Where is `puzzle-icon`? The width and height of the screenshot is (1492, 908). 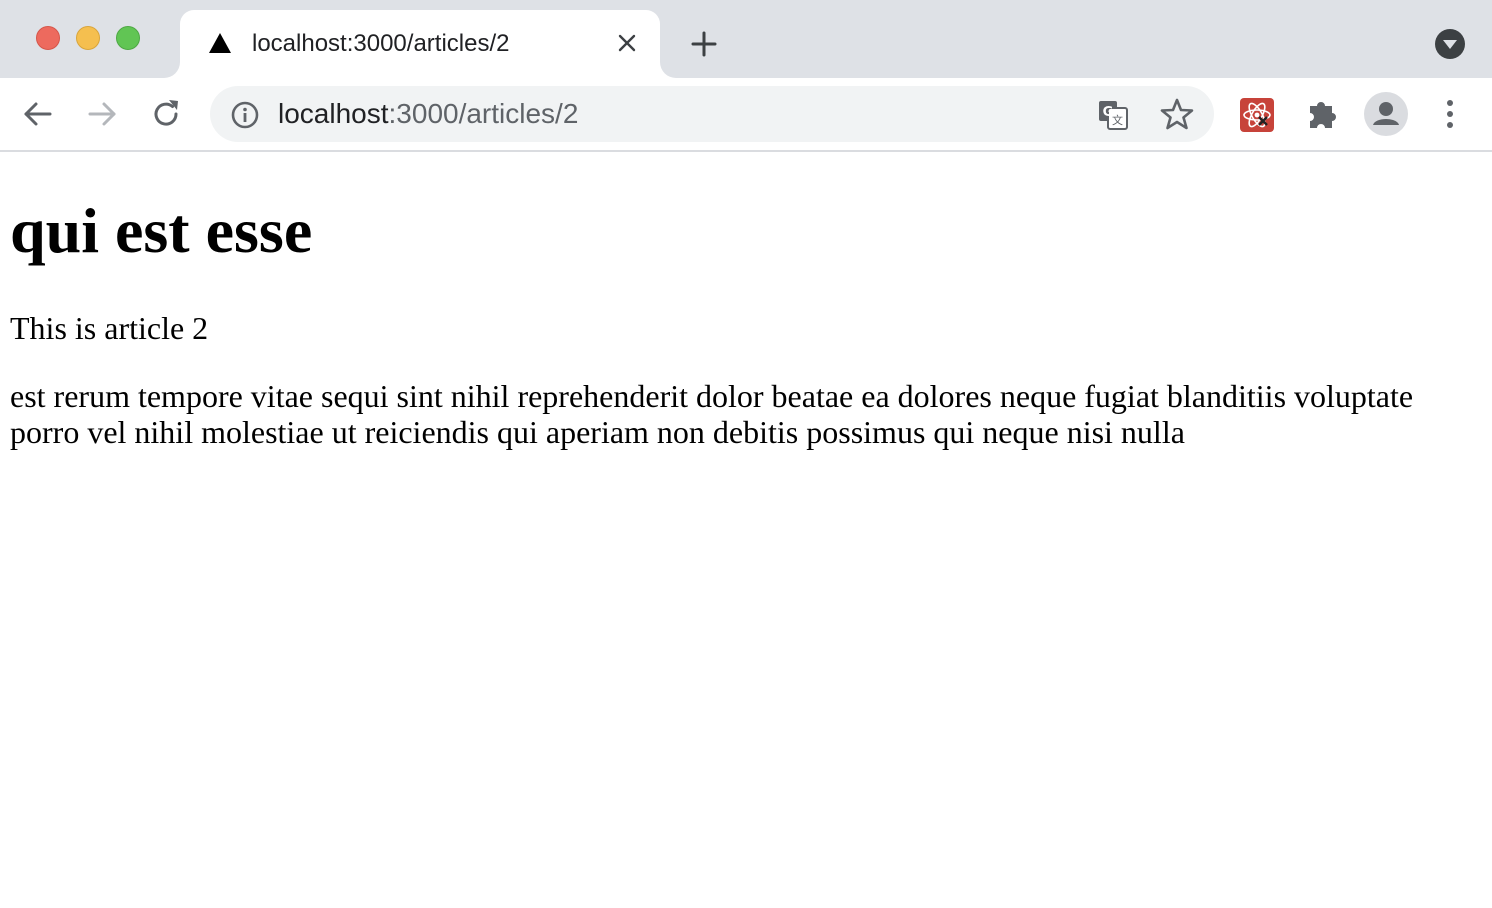
puzzle-icon is located at coordinates (1322, 114).